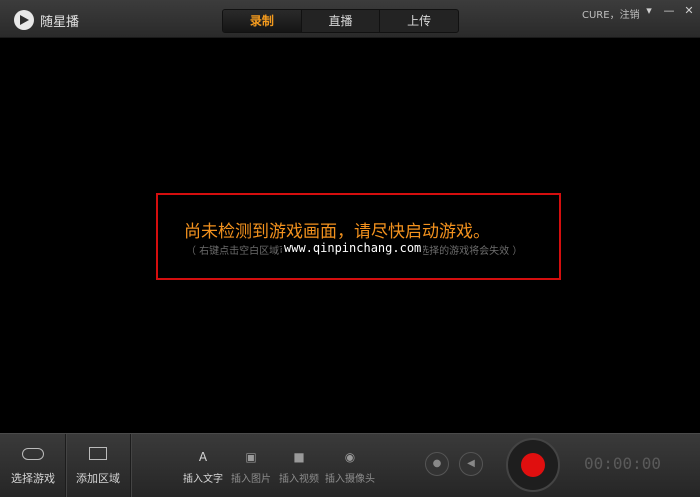  I want to click on app-title: 随星播, so click(60, 22).